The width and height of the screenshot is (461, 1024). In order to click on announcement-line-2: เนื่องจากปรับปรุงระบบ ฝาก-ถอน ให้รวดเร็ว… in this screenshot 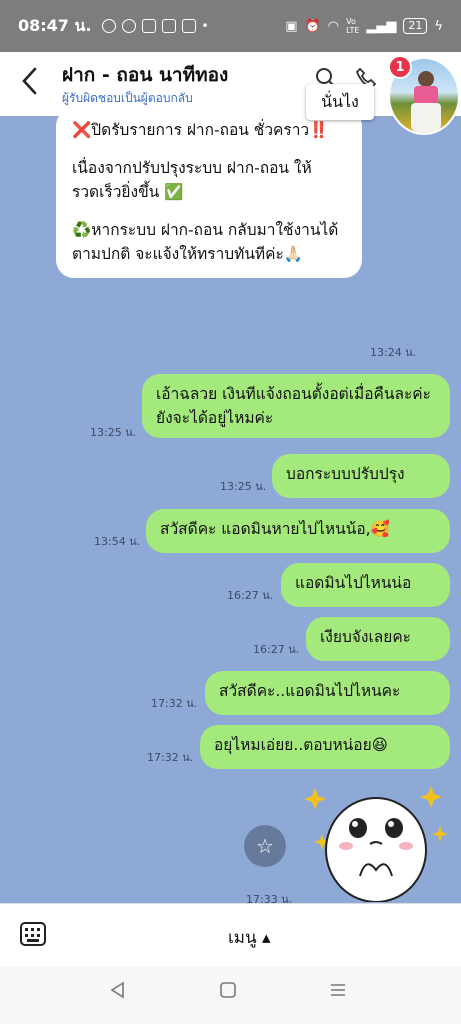, I will do `click(192, 180)`.